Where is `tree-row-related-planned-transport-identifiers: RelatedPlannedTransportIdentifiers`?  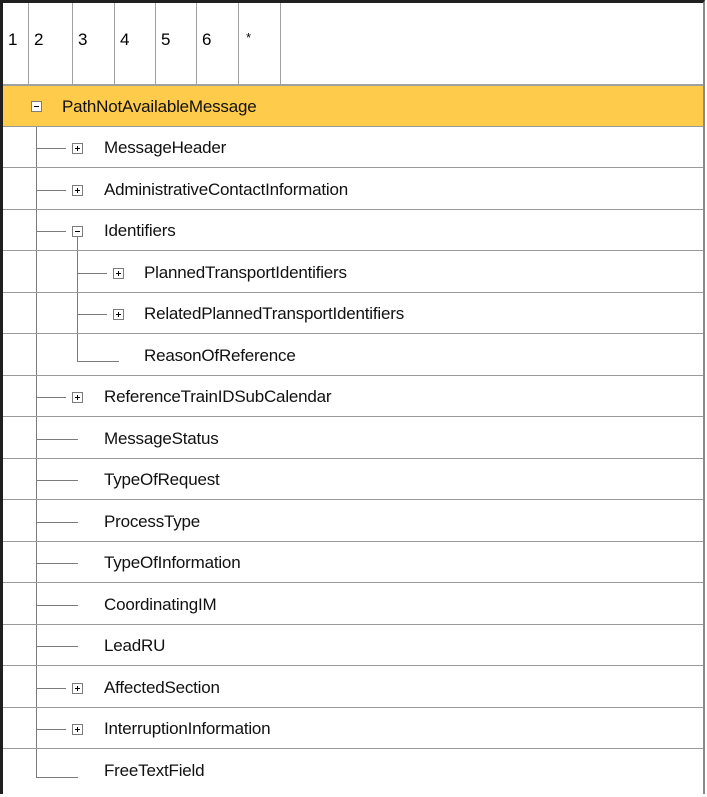
tree-row-related-planned-transport-identifiers: RelatedPlannedTransportIdentifiers is located at coordinates (353, 313).